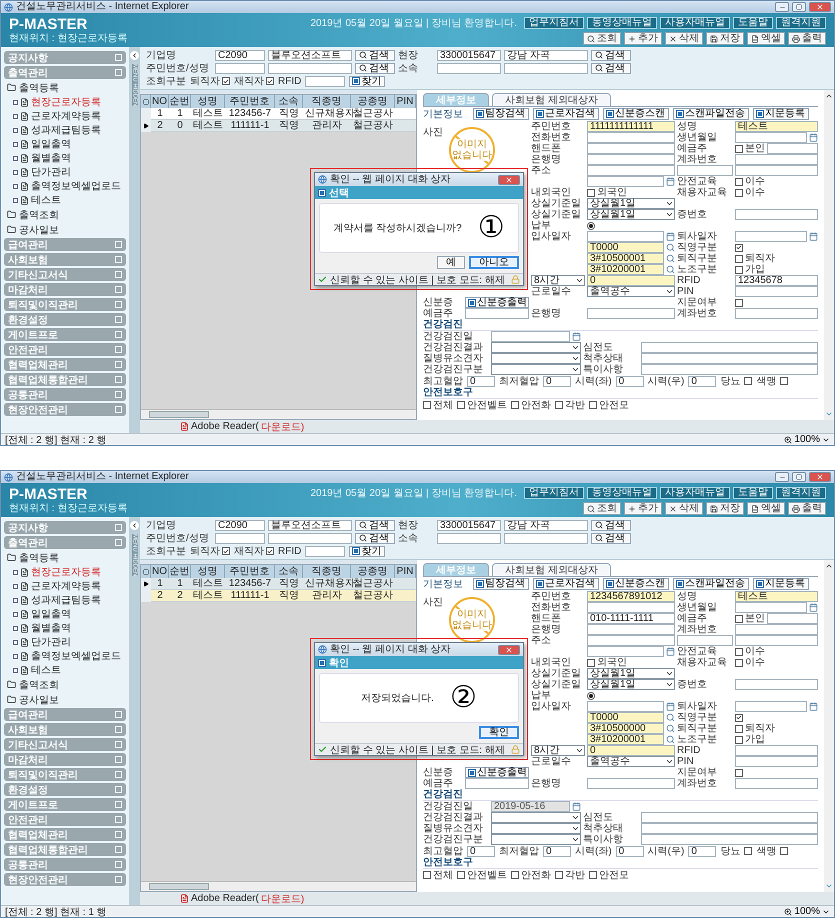 The height and width of the screenshot is (919, 835). Describe the element at coordinates (695, 23) in the screenshot. I see `header-link-button: 사용자매뉴얼` at that location.